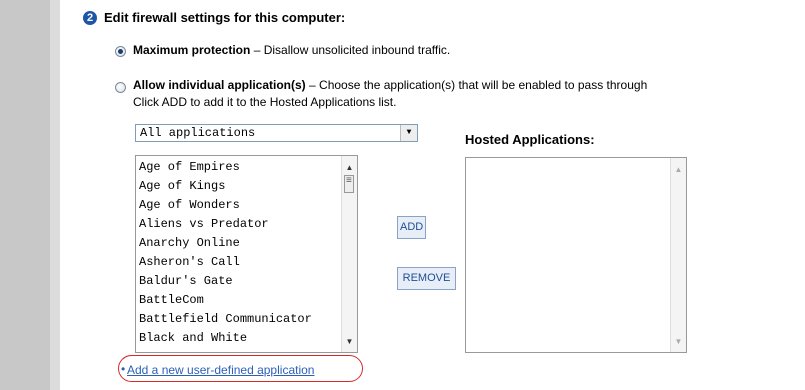 This screenshot has width=805, height=390. Describe the element at coordinates (248, 300) in the screenshot. I see `list-item: BattleCom` at that location.